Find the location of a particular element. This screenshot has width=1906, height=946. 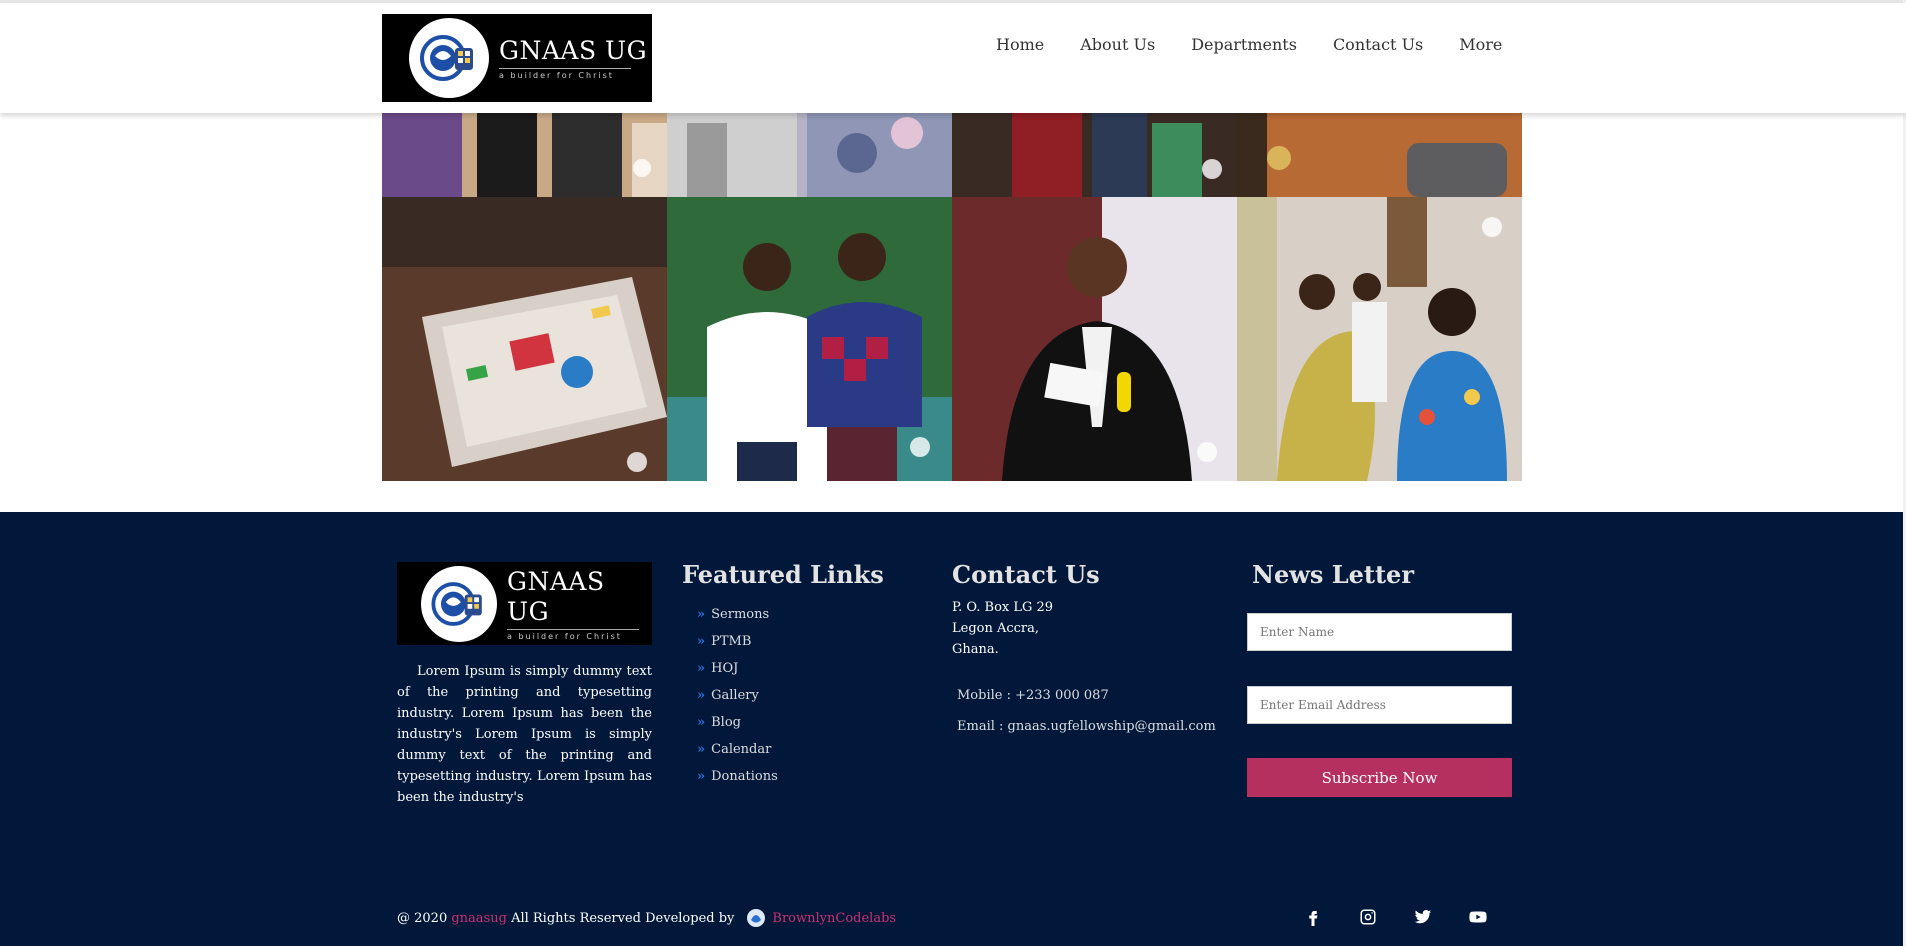

newsletter-name-field is located at coordinates (1379, 632).